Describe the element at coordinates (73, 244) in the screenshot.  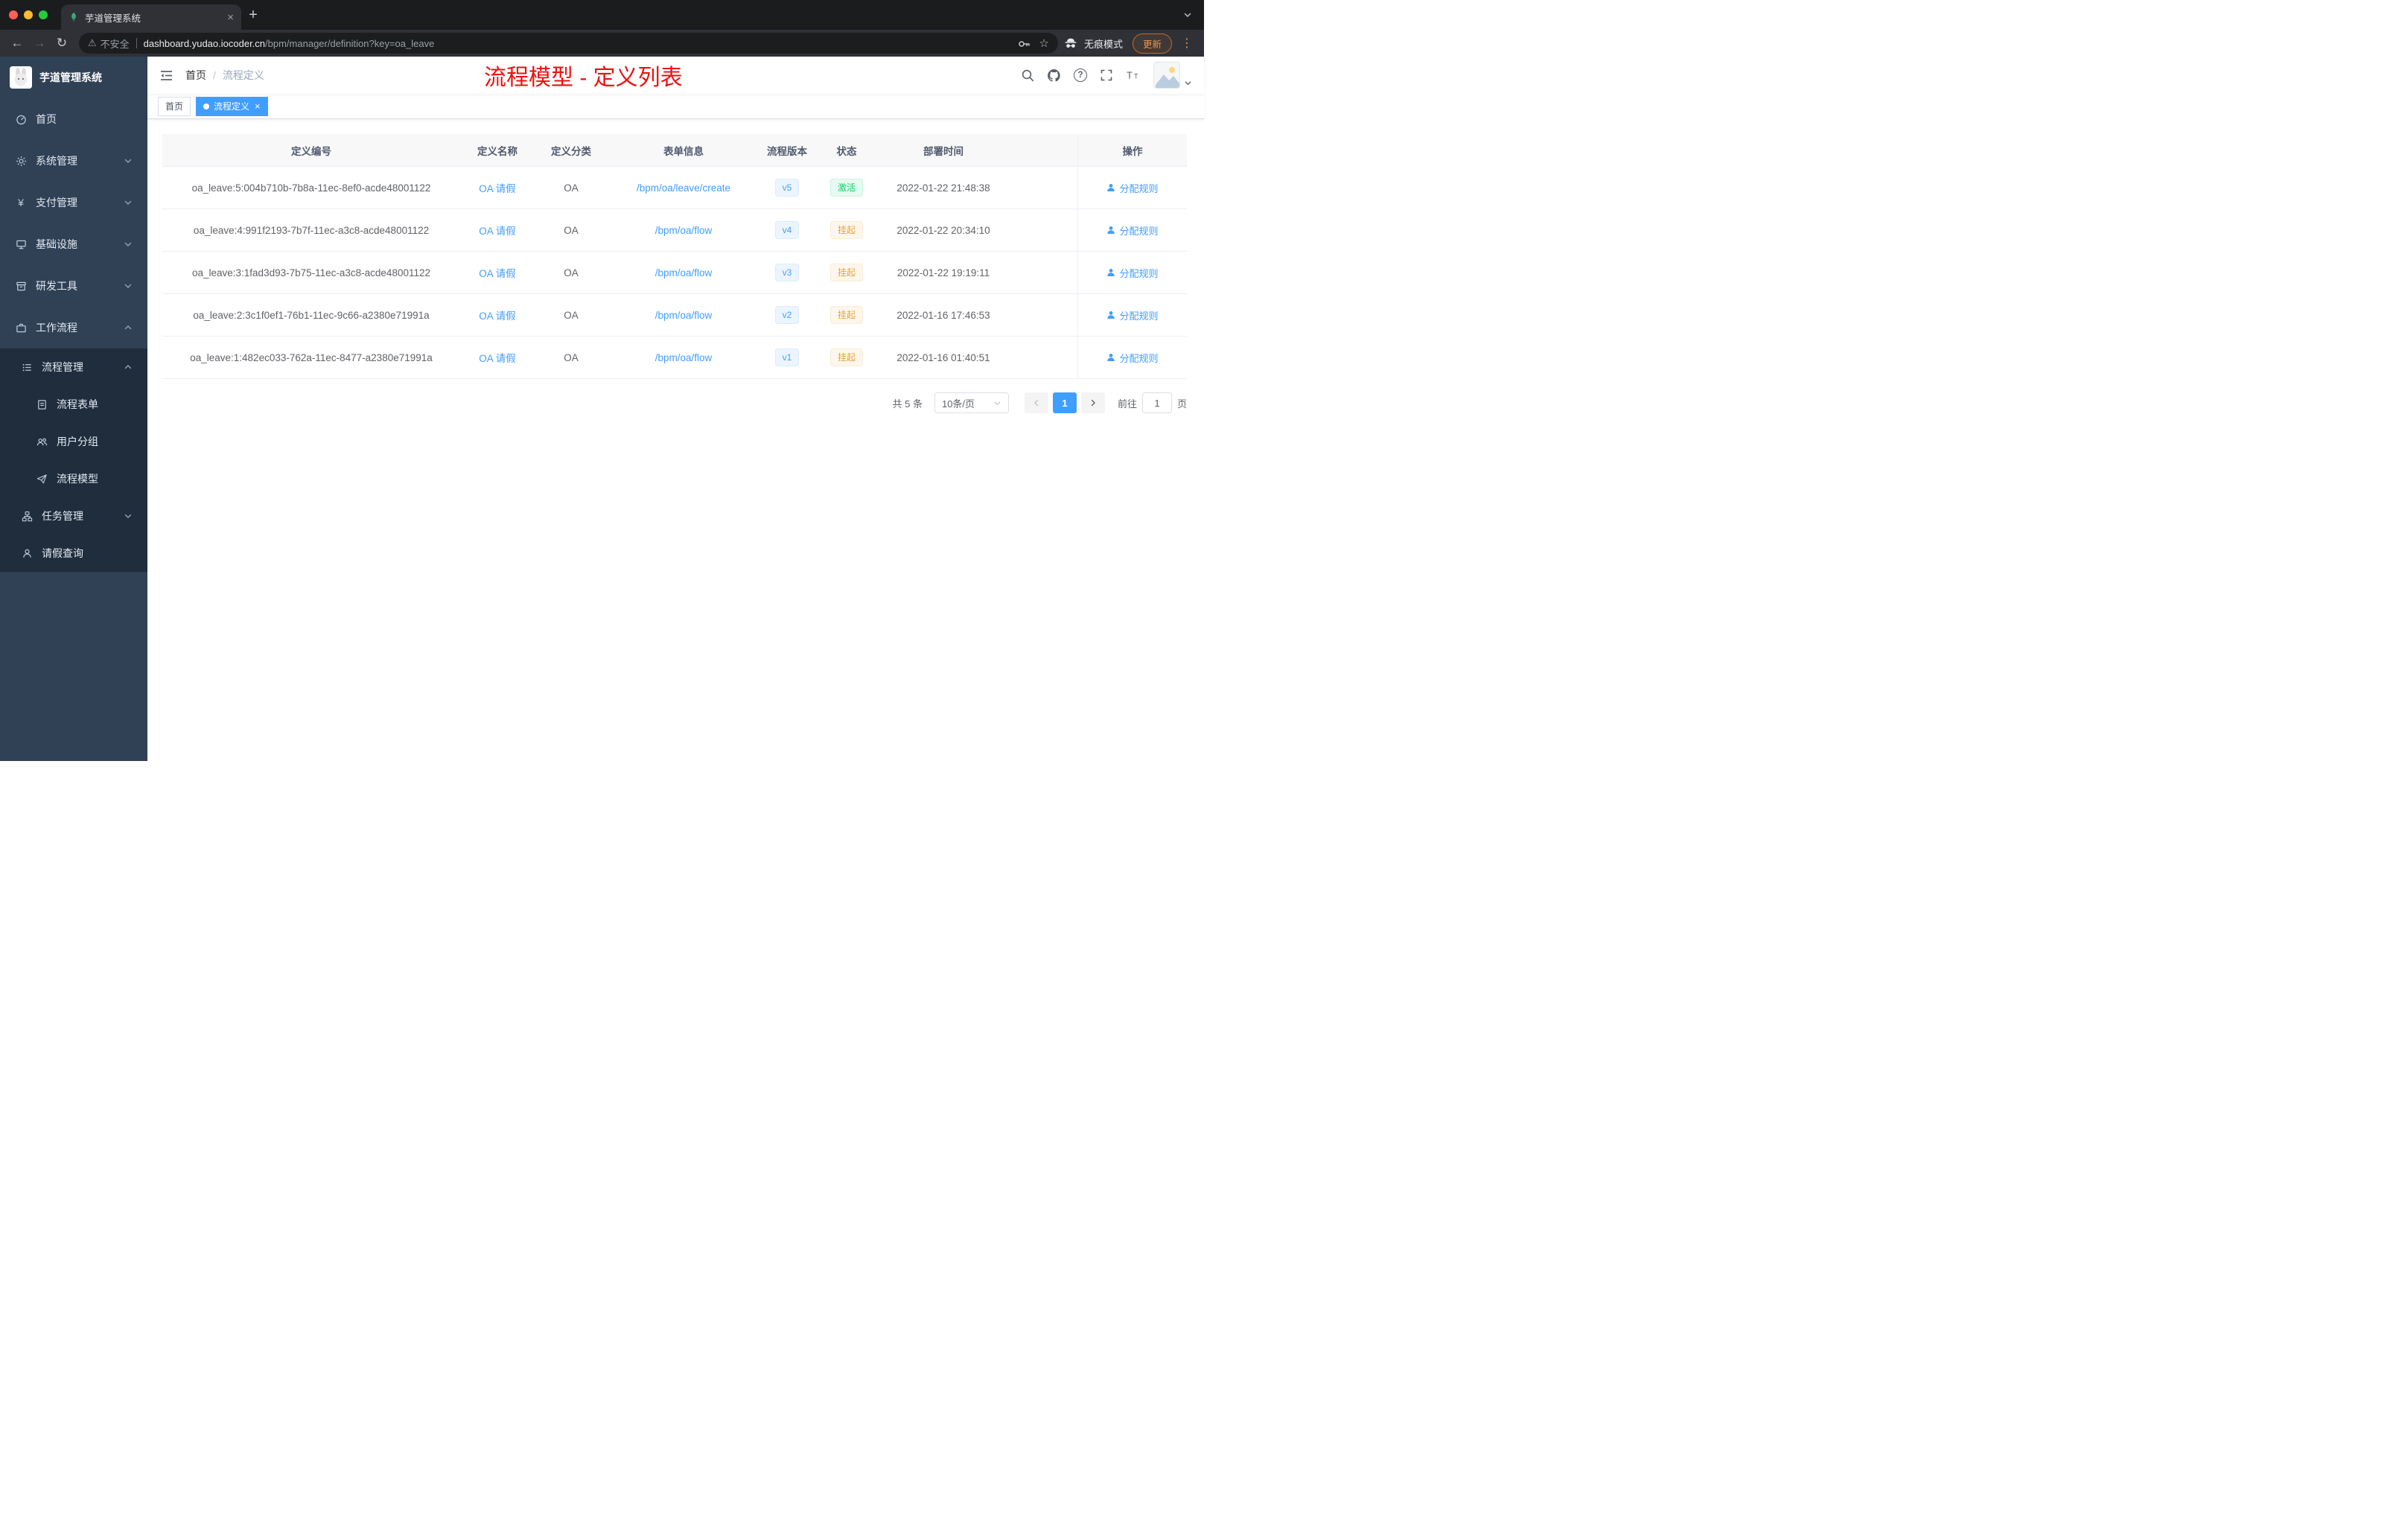
I see `sidebar-item-infrastructure: 基础设施` at that location.